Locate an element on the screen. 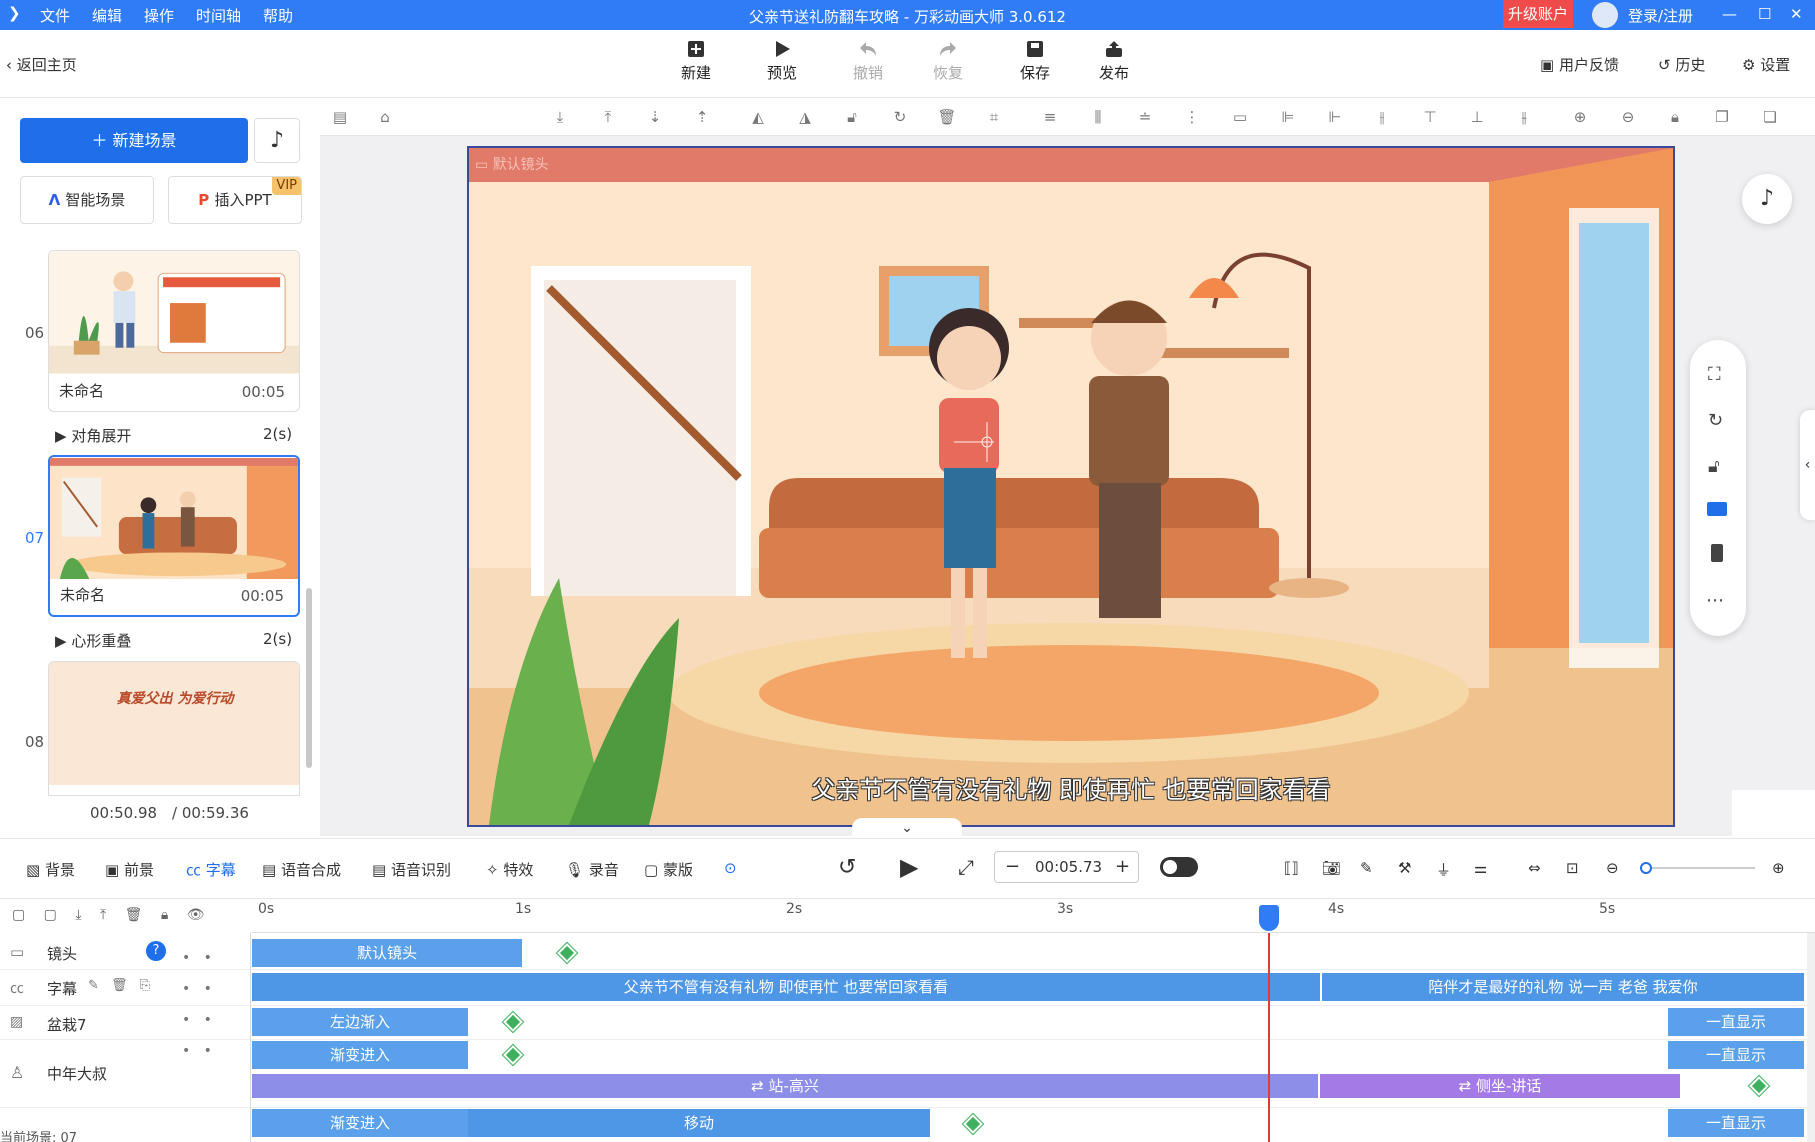 This screenshot has width=1815, height=1142. tts-button: ▤ 语音合成 is located at coordinates (301, 869).